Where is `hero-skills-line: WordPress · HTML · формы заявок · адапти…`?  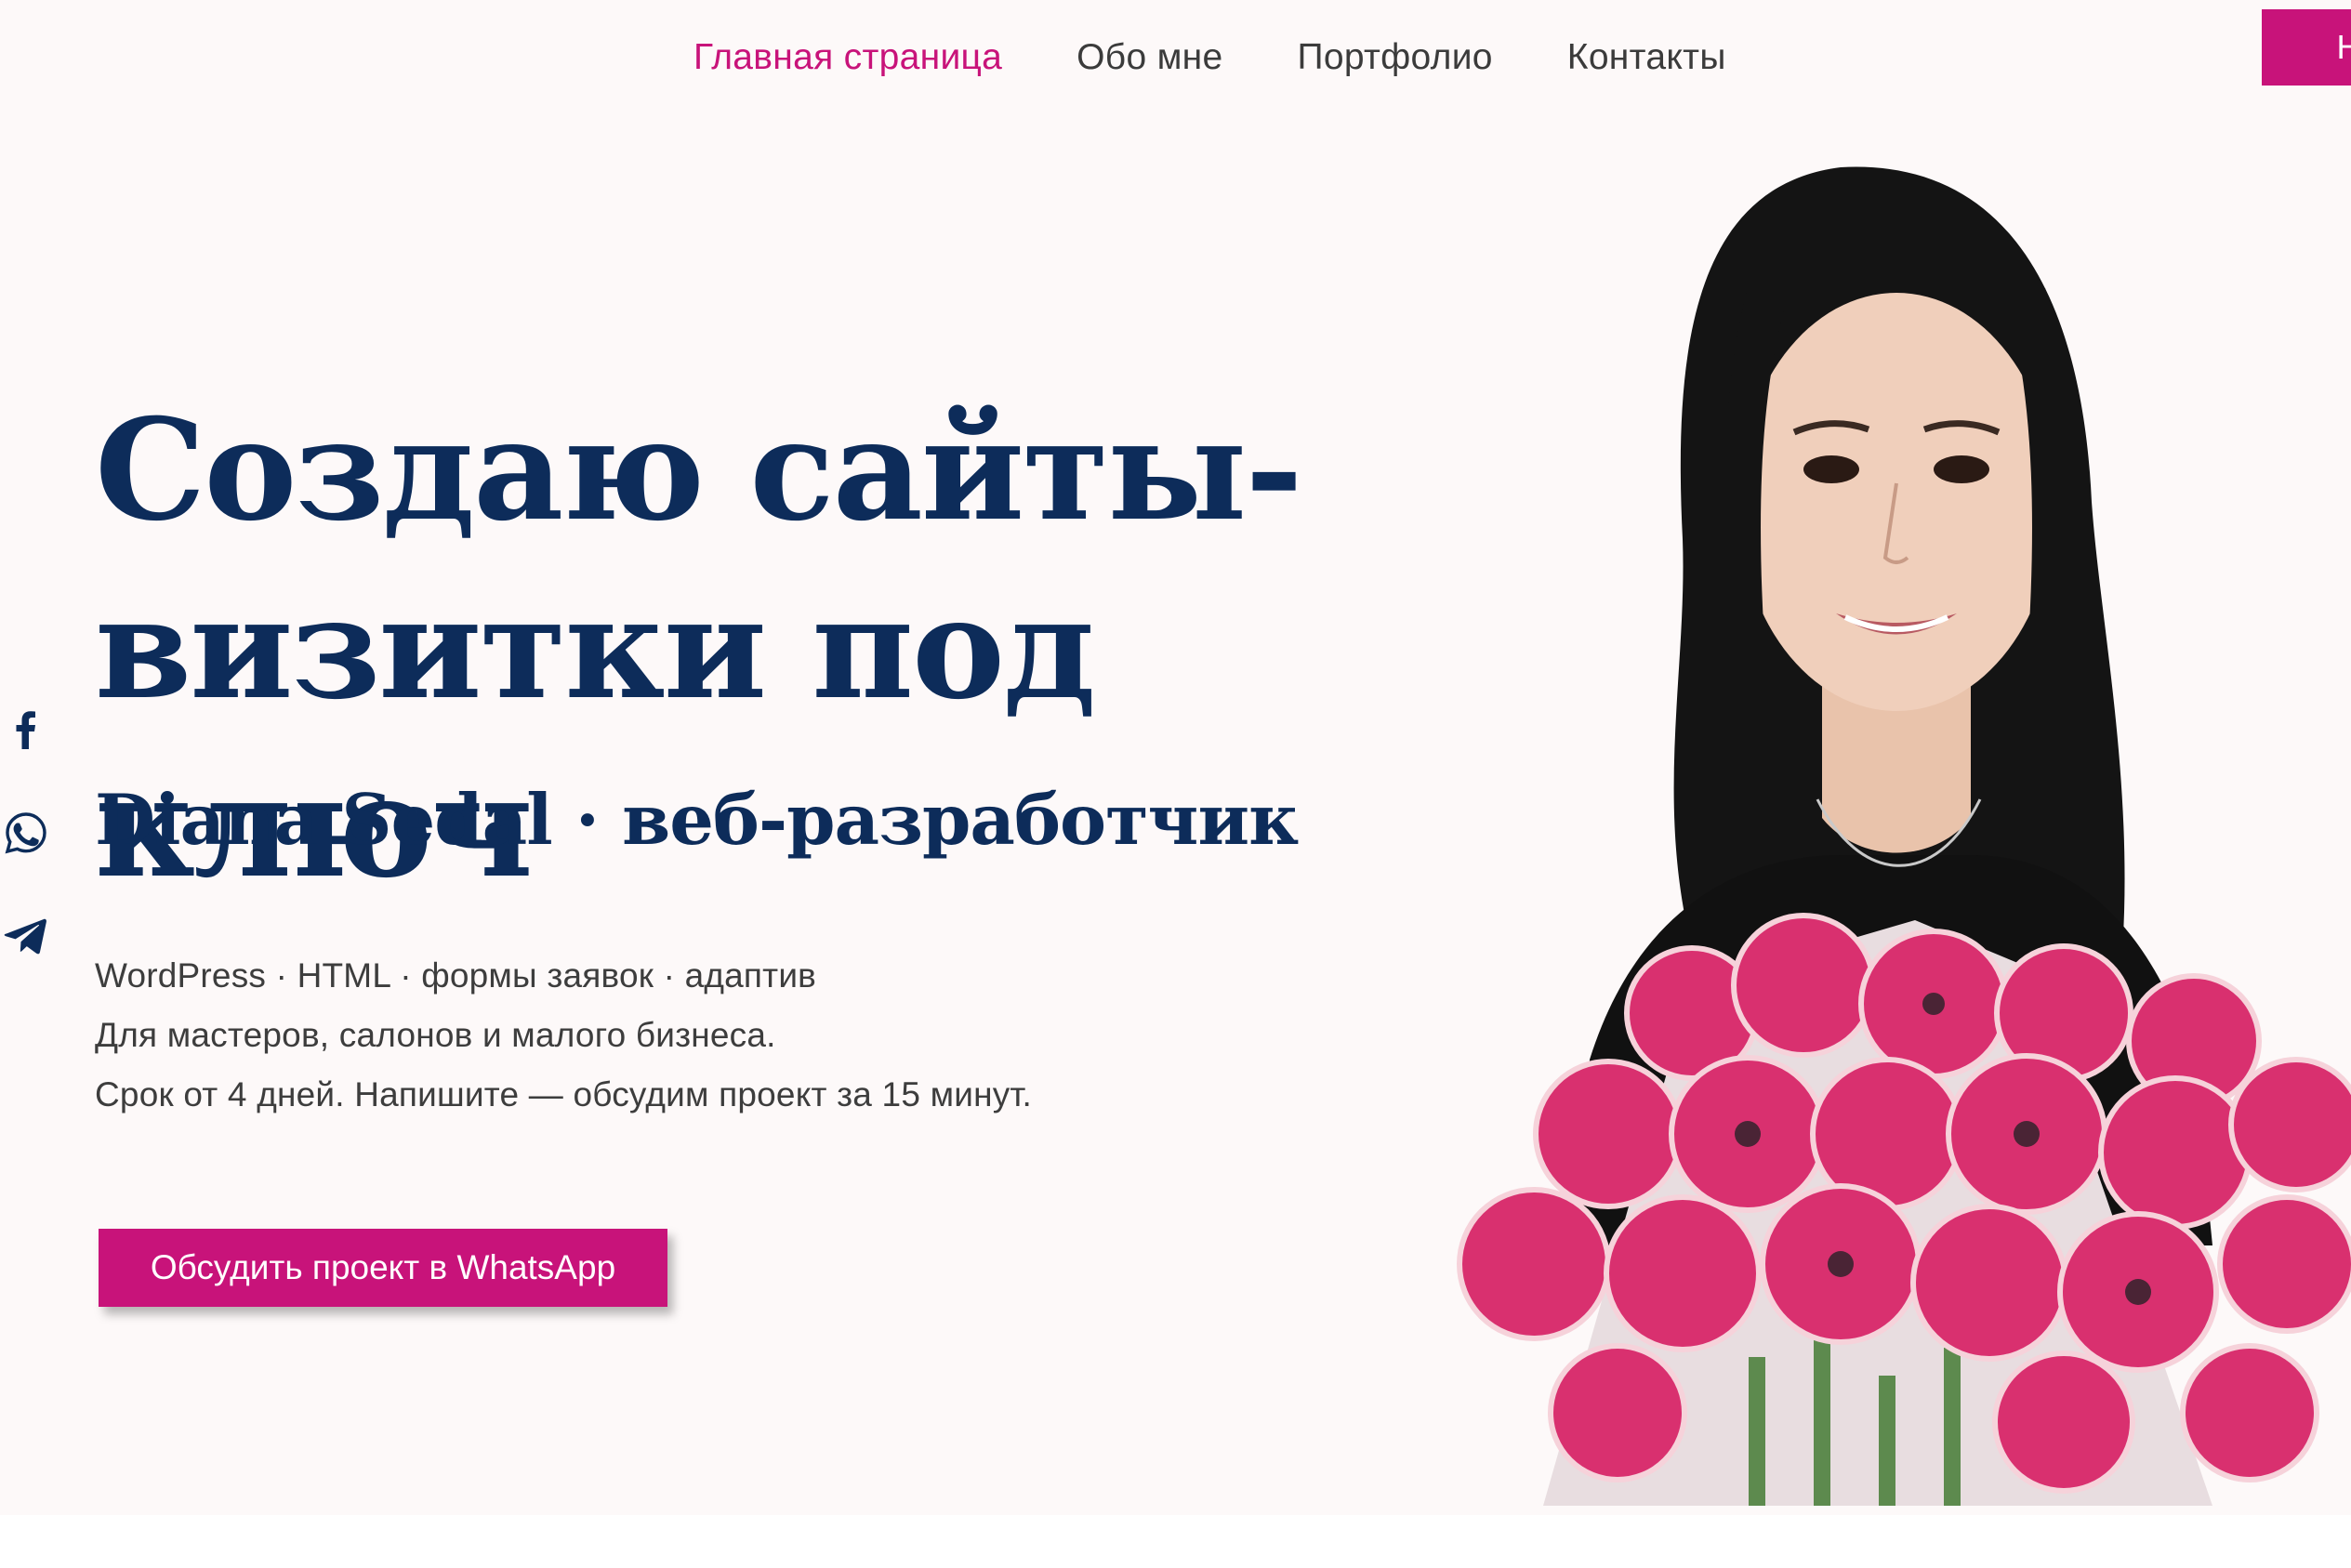
hero-skills-line: WordPress · HTML · формы заявок · адапти… is located at coordinates (456, 975).